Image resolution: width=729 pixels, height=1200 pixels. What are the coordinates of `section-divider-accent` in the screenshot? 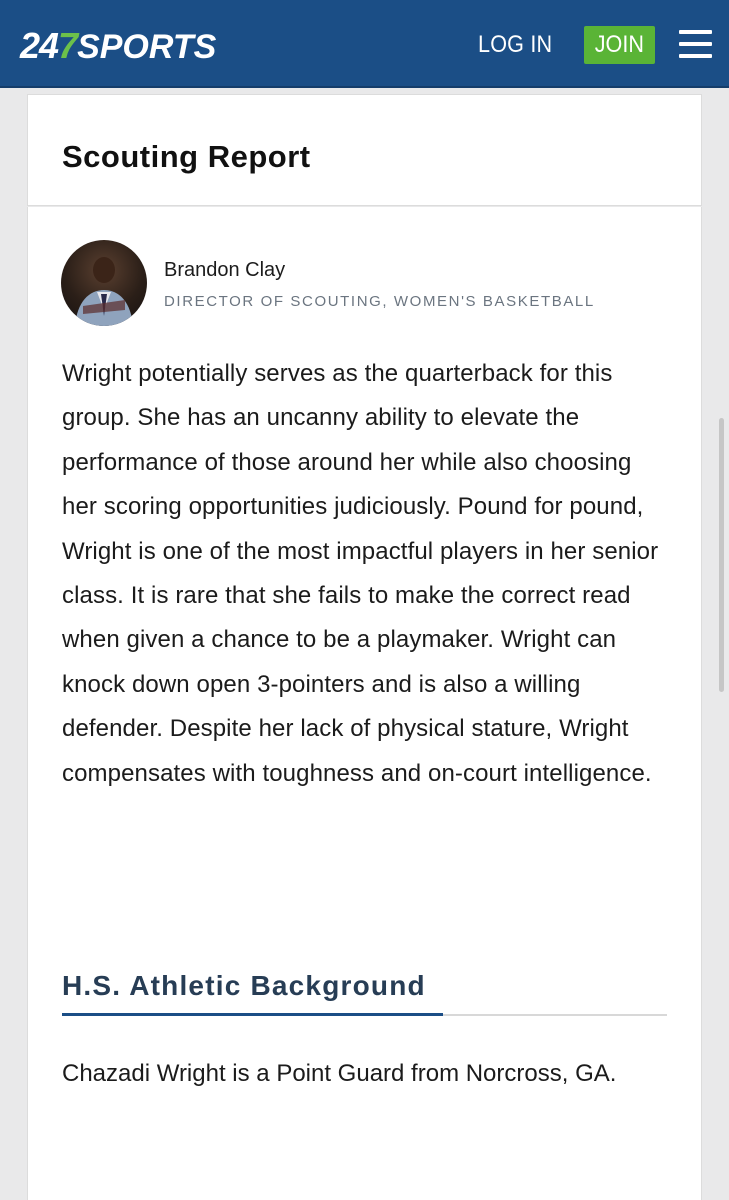 It's located at (252, 1014).